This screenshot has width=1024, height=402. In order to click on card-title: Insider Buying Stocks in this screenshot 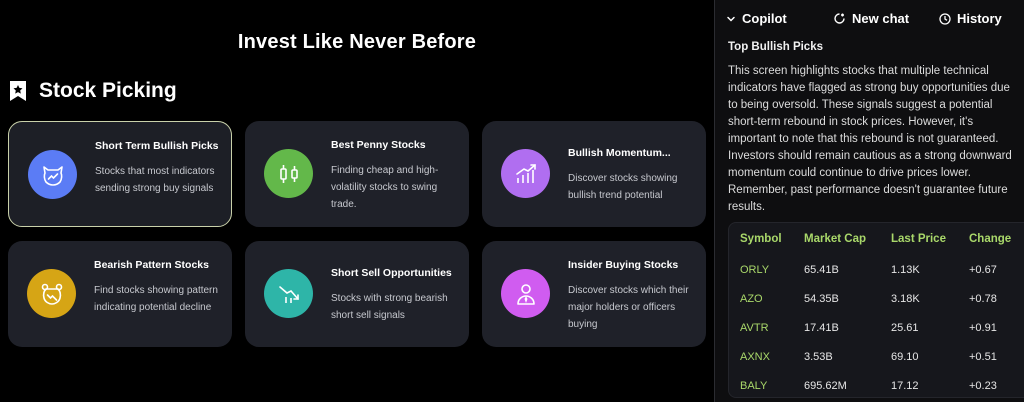, I will do `click(623, 265)`.